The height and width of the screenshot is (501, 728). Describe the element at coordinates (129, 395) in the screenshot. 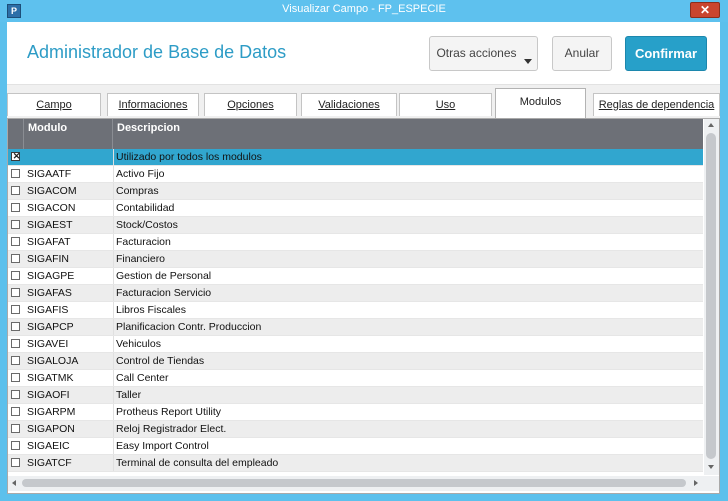

I see `cell-descripcion: Taller` at that location.